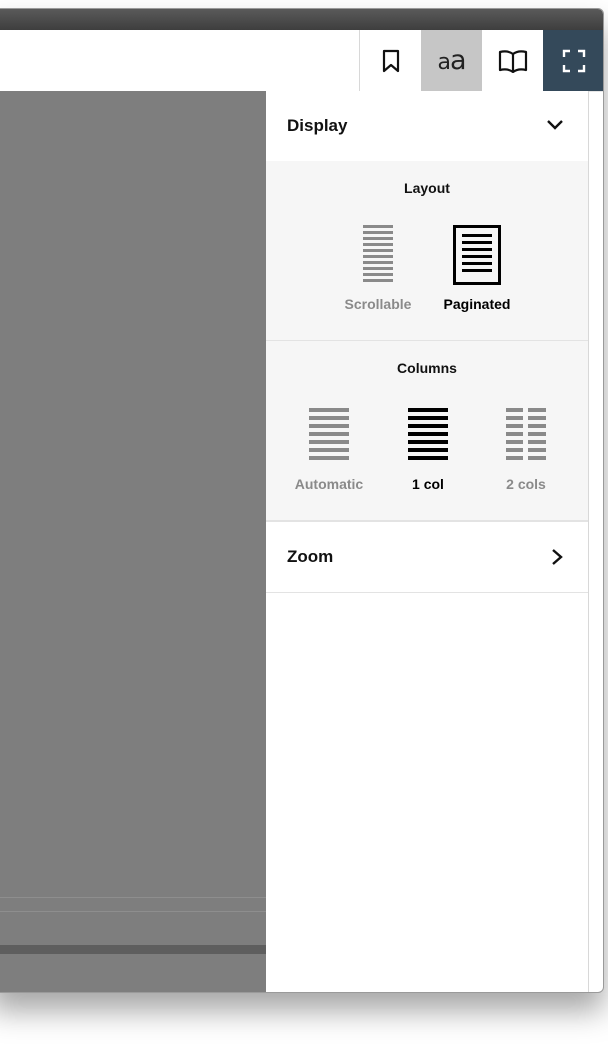  What do you see at coordinates (427, 126) in the screenshot?
I see `display-section-header: Display` at bounding box center [427, 126].